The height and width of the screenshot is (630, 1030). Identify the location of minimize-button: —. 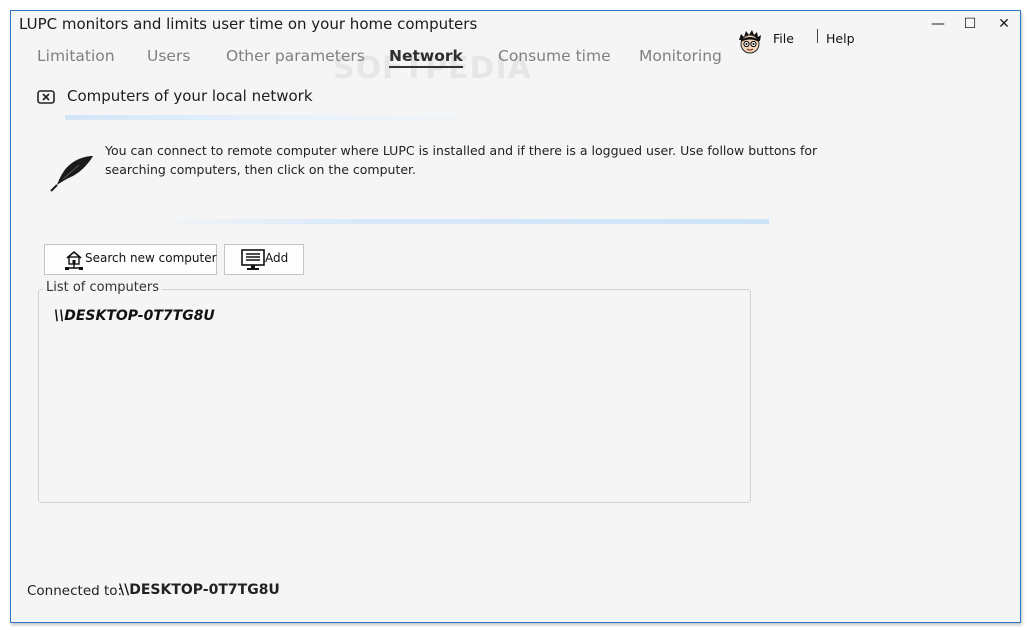
(938, 24).